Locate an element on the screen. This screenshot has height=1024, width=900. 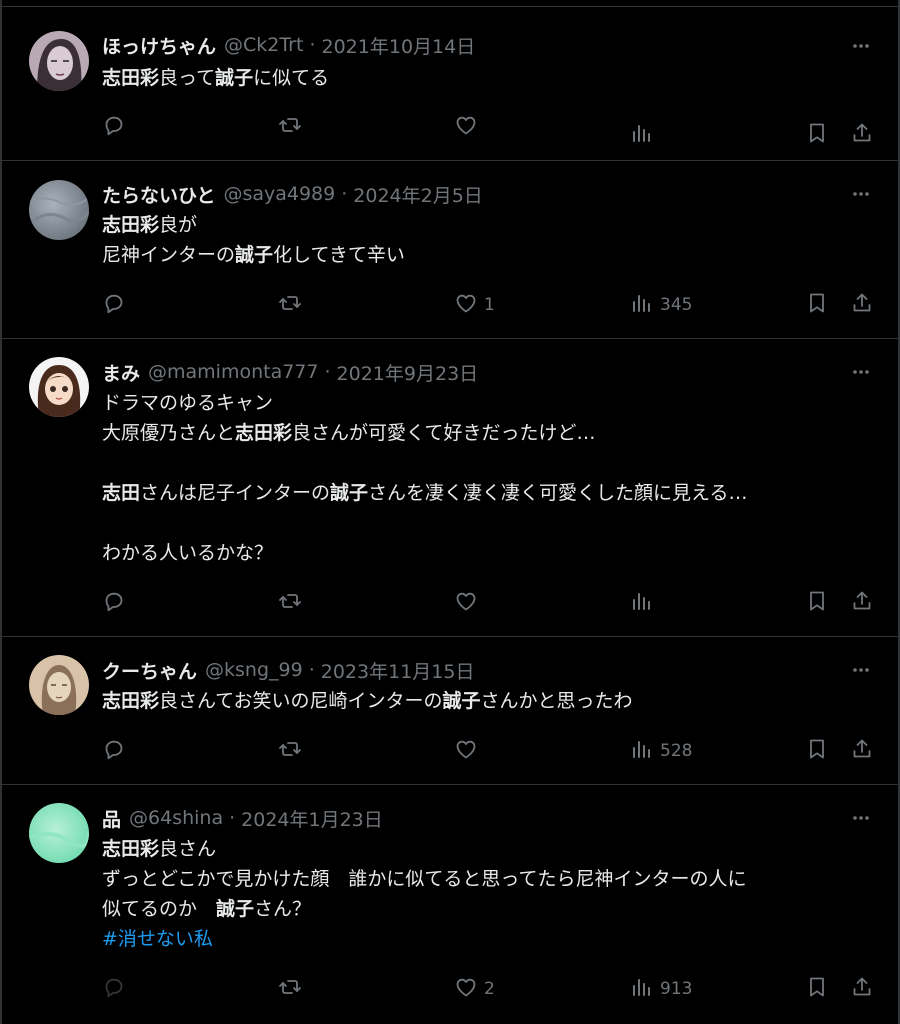
display-name: 品 is located at coordinates (111, 818).